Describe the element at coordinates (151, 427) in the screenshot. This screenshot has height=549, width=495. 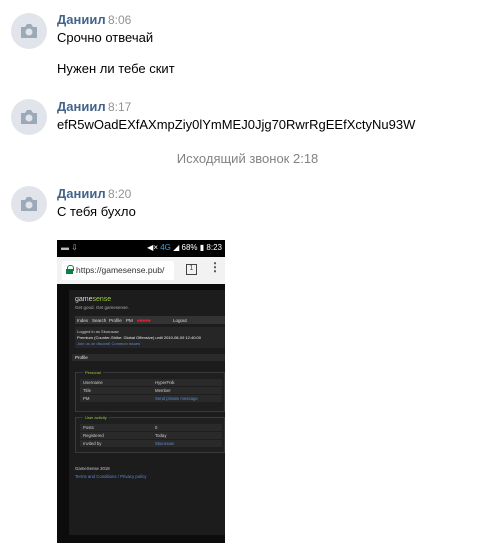
I see `activity-row: Posts 0` at that location.